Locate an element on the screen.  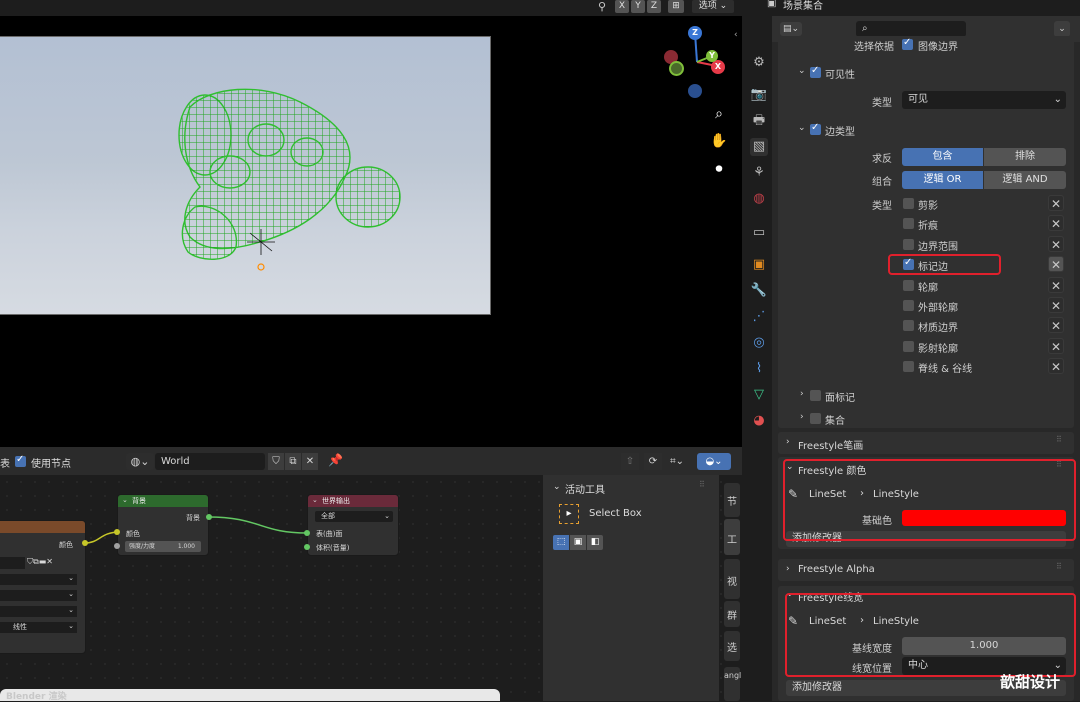
visibility-checkbox is located at coordinates (815, 71).